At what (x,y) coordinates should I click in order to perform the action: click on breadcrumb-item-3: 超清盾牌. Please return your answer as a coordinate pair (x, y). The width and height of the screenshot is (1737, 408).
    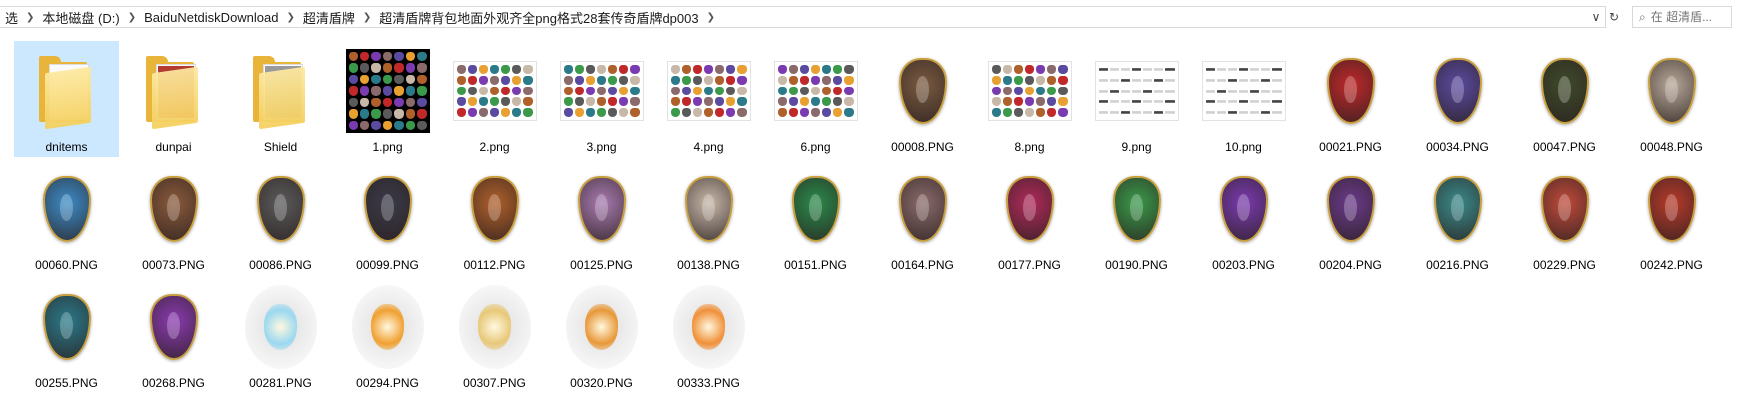
    Looking at the image, I should click on (329, 17).